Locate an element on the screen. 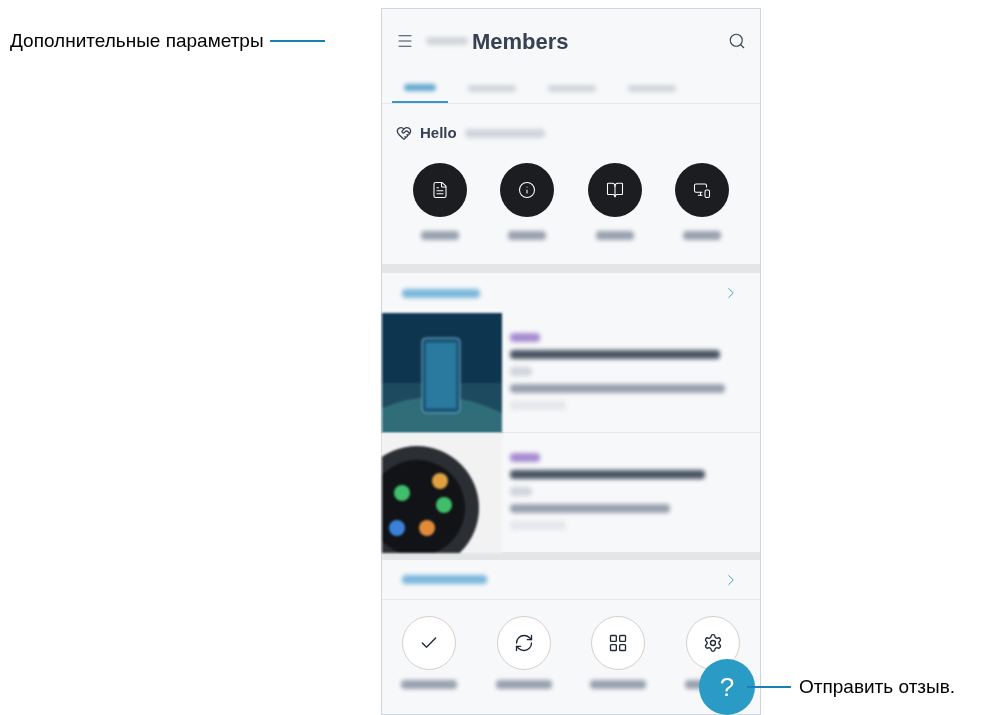 Image resolution: width=1002 pixels, height=715 pixels. menu-icon is located at coordinates (405, 41).